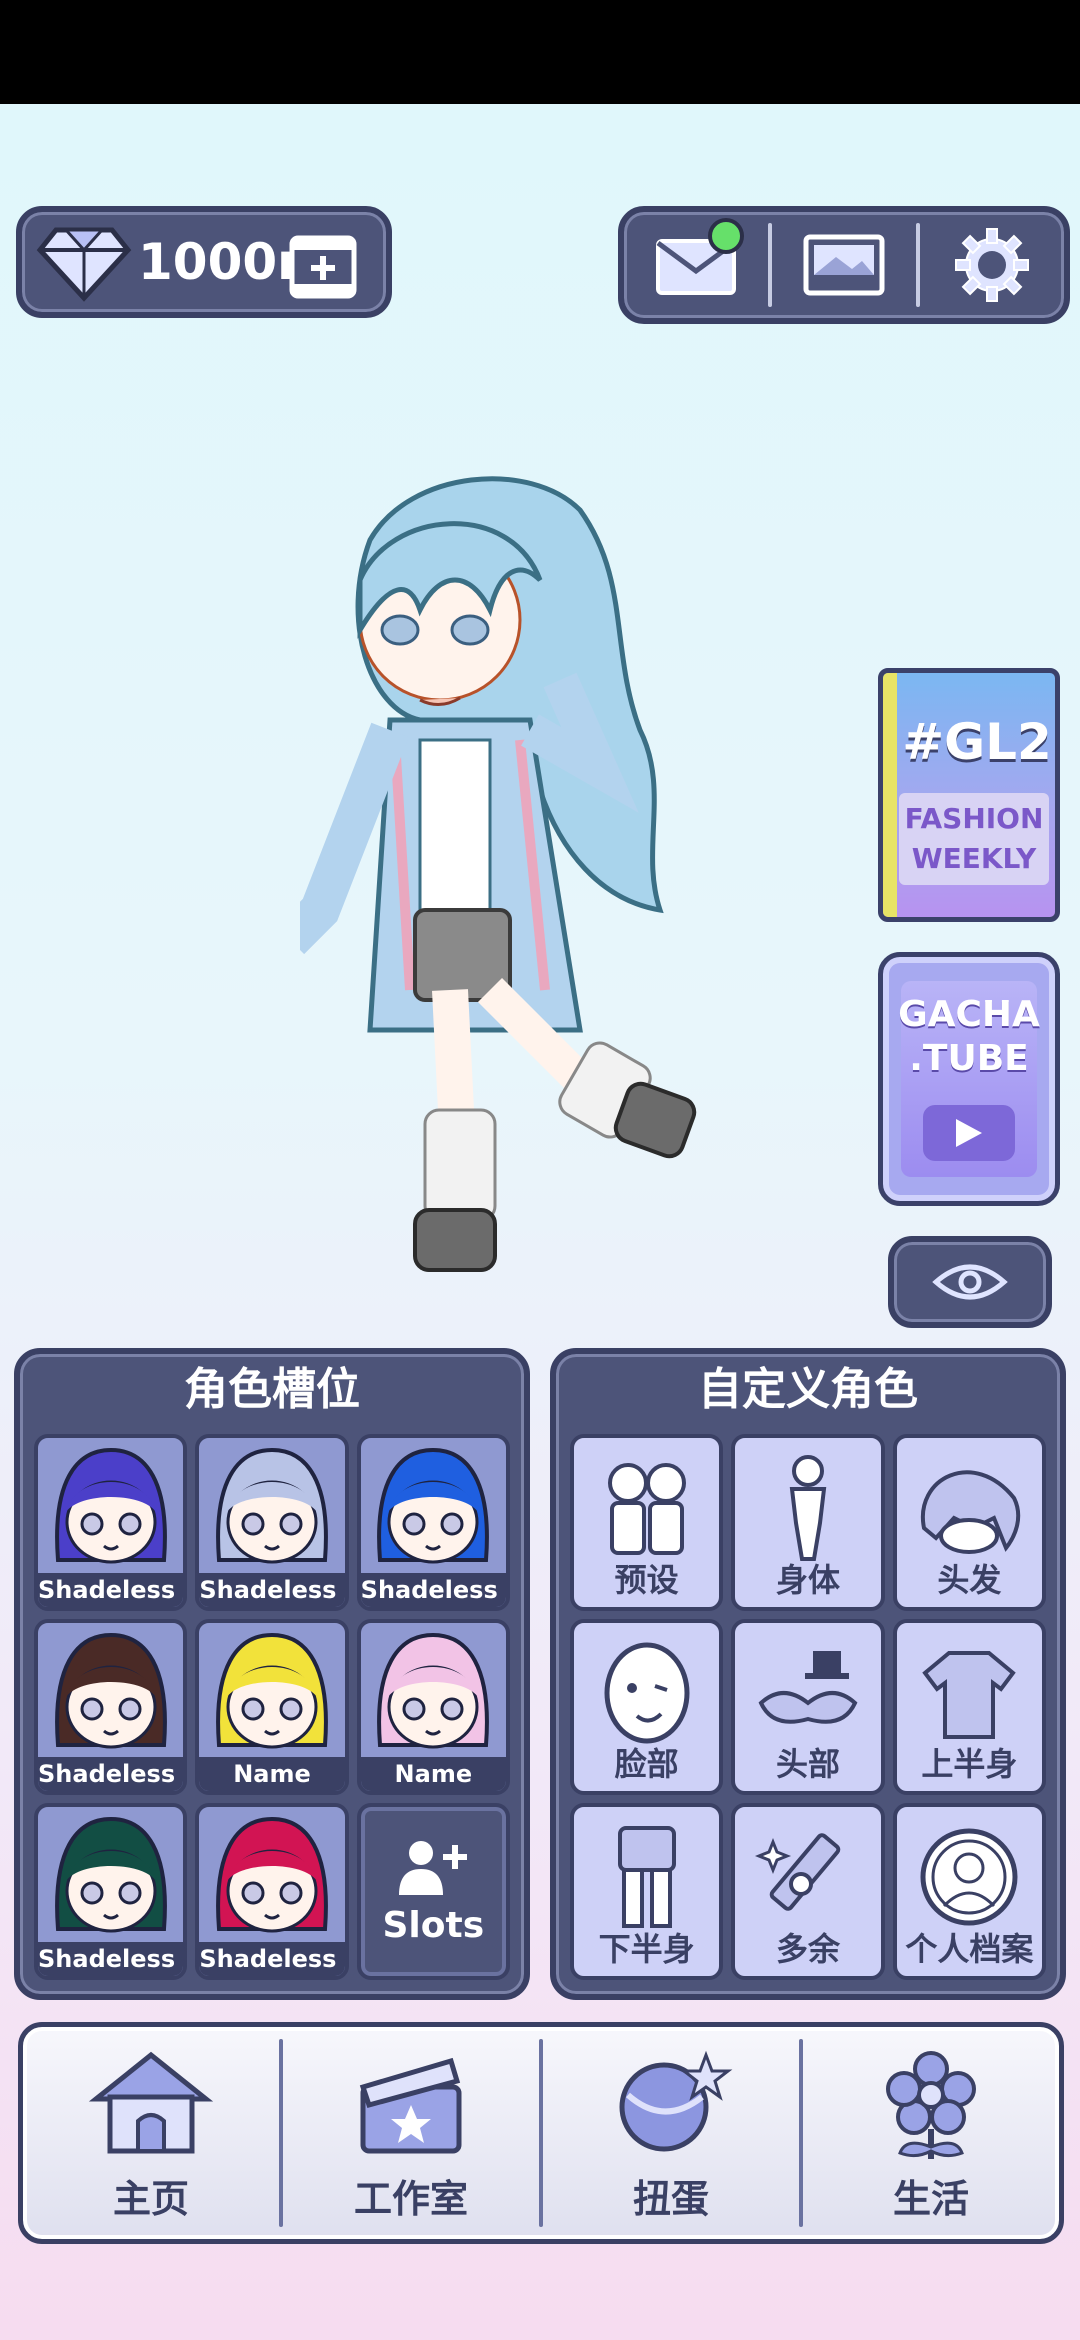 The image size is (1080, 2340). What do you see at coordinates (808, 1389) in the screenshot?
I see `customize-title: 自定义角色` at bounding box center [808, 1389].